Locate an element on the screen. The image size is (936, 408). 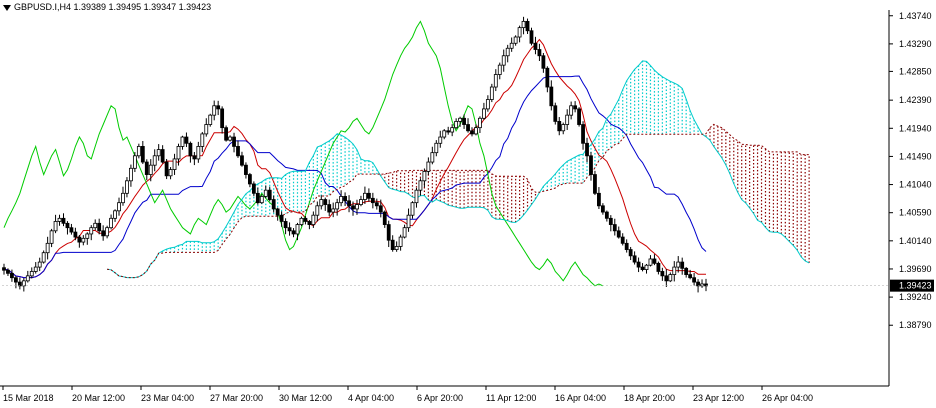
price-tick-label: 1.39240 is located at coordinates (915, 297).